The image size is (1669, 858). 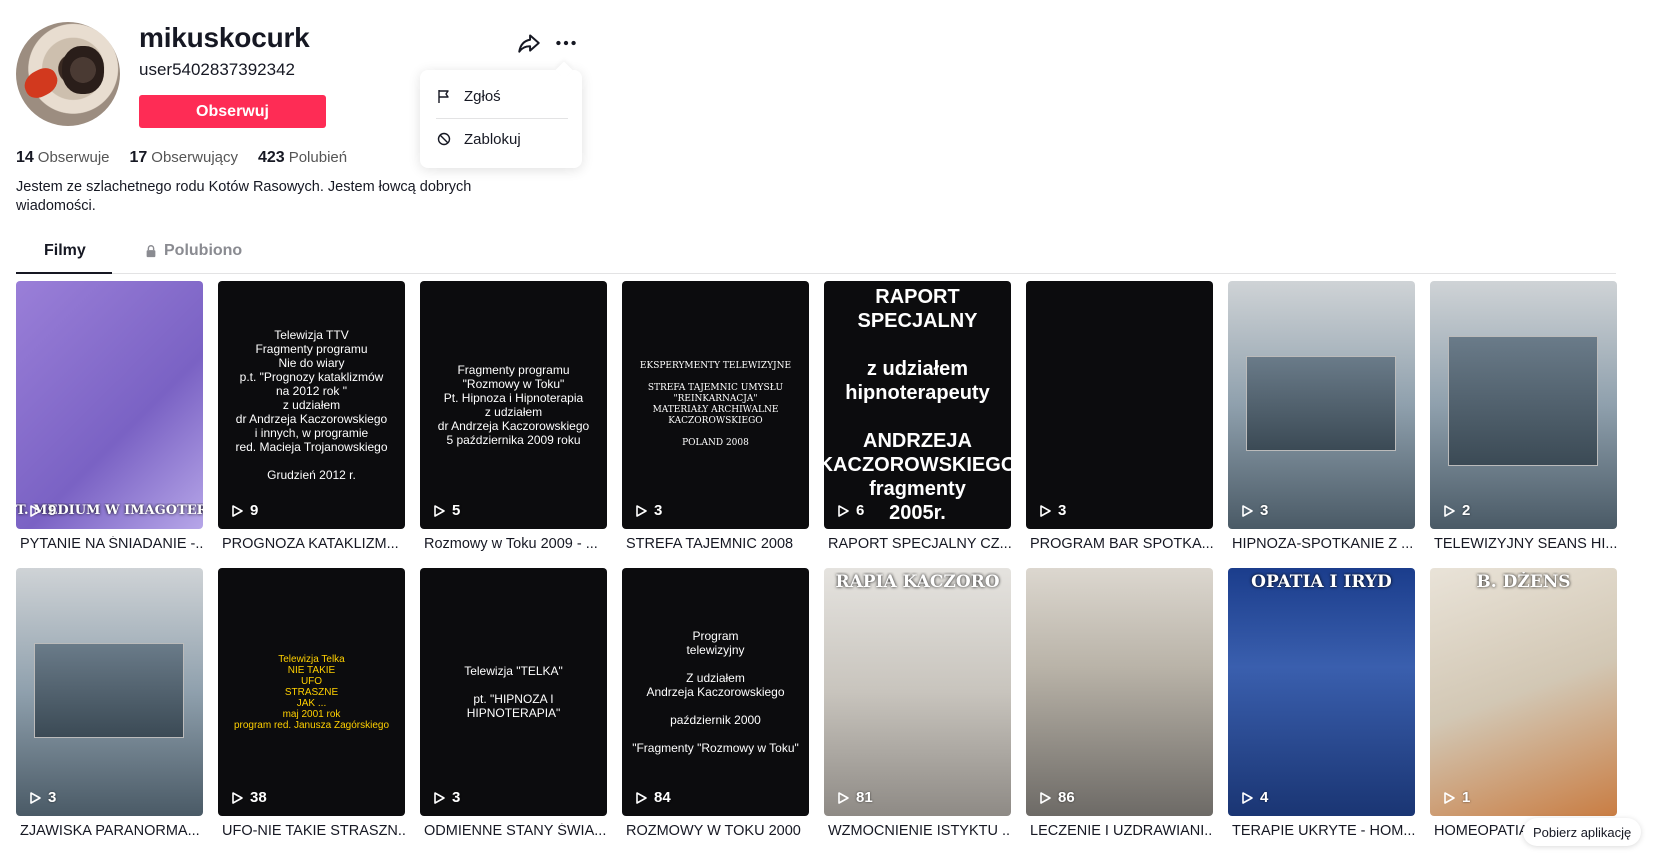 I want to click on view-count: 6, so click(x=850, y=510).